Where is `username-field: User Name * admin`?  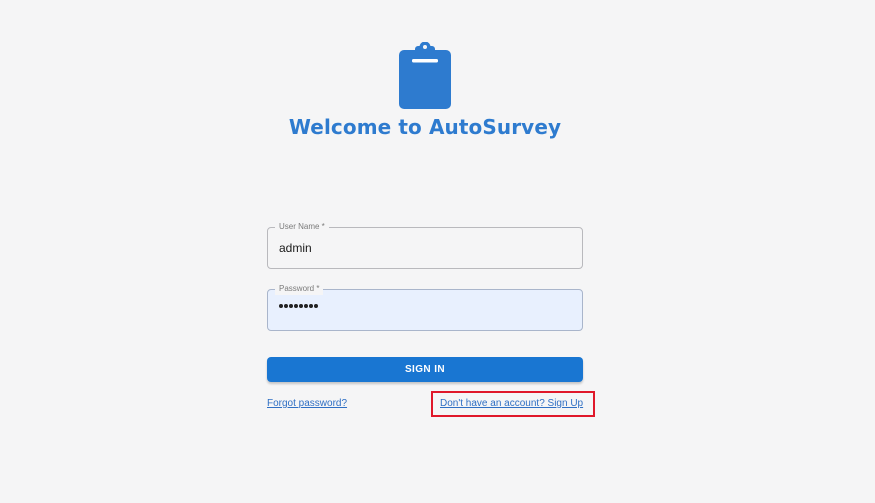
username-field: User Name * admin is located at coordinates (425, 245).